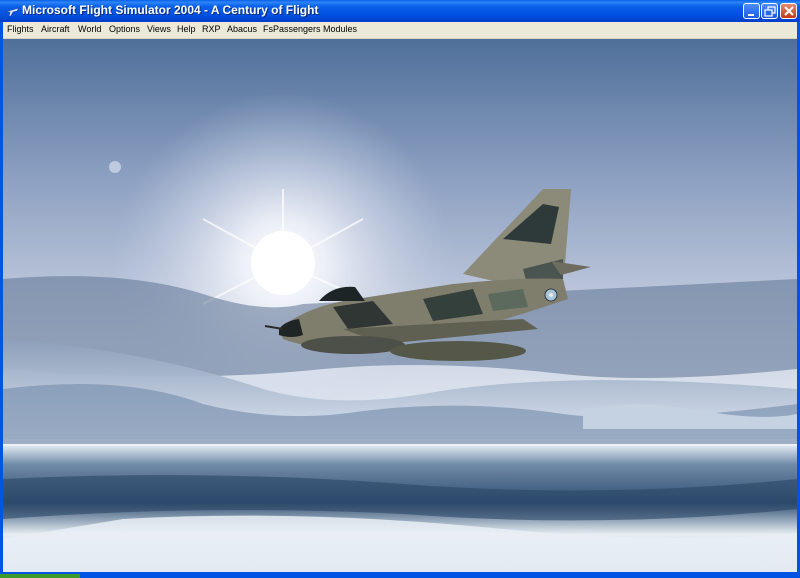 The image size is (800, 578). What do you see at coordinates (159, 29) in the screenshot?
I see `menu-views: Views` at bounding box center [159, 29].